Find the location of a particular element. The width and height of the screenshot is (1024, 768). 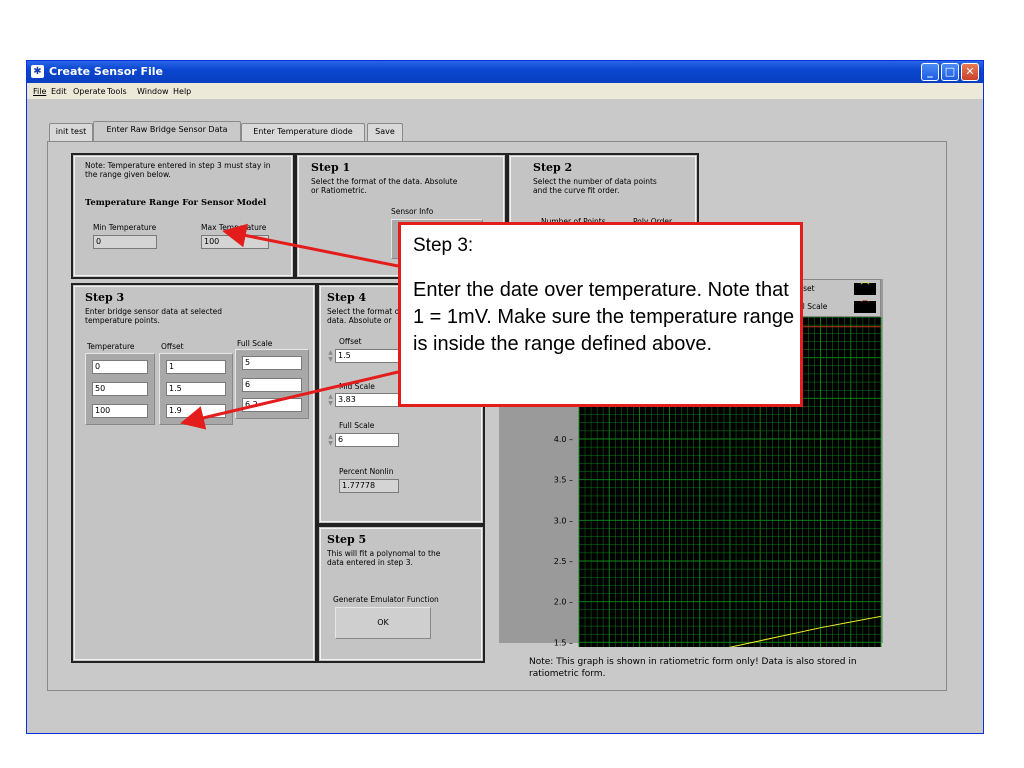

fullscale-cell: 5 is located at coordinates (272, 363).